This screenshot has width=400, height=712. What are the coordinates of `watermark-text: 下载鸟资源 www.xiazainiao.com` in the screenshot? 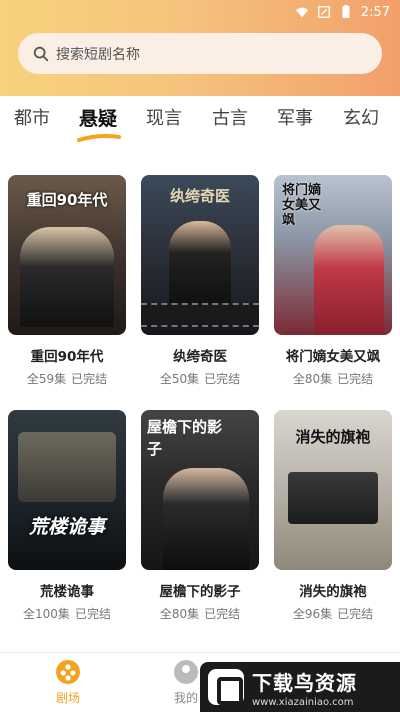 It's located at (304, 687).